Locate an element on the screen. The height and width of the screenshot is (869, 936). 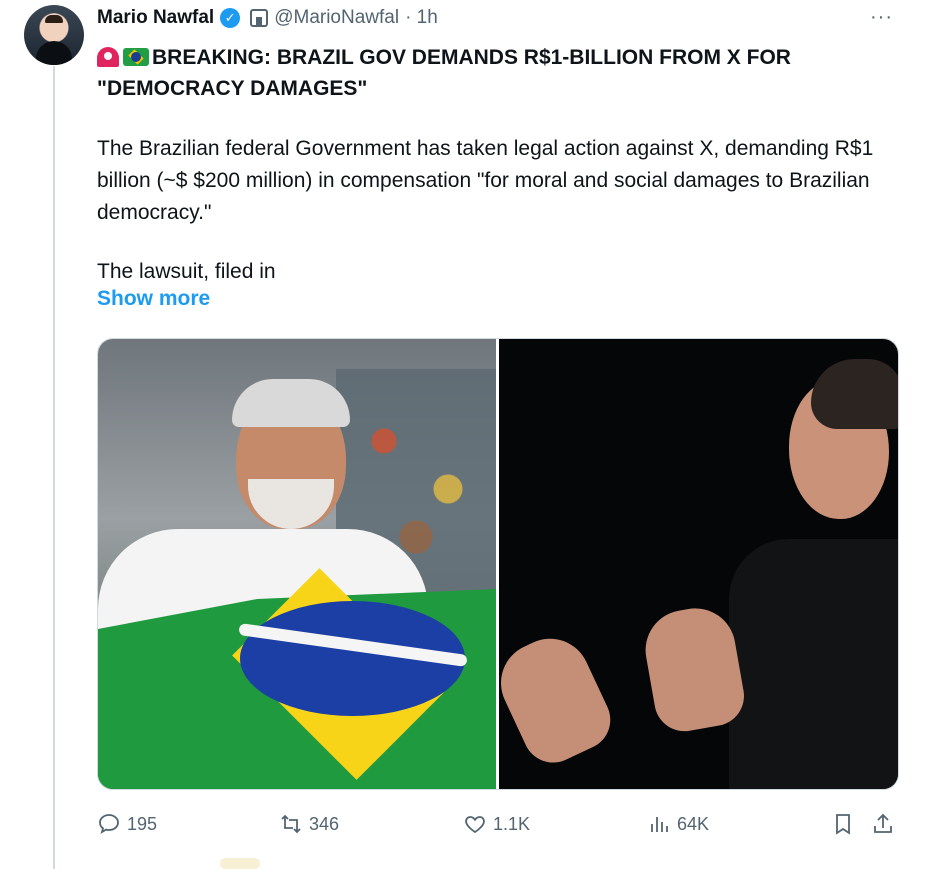
like-icon is located at coordinates (475, 825).